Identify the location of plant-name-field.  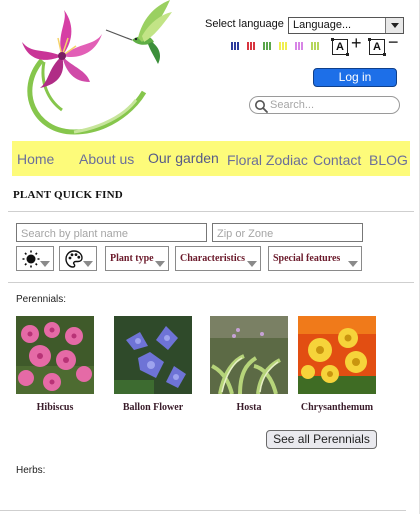
(111, 233).